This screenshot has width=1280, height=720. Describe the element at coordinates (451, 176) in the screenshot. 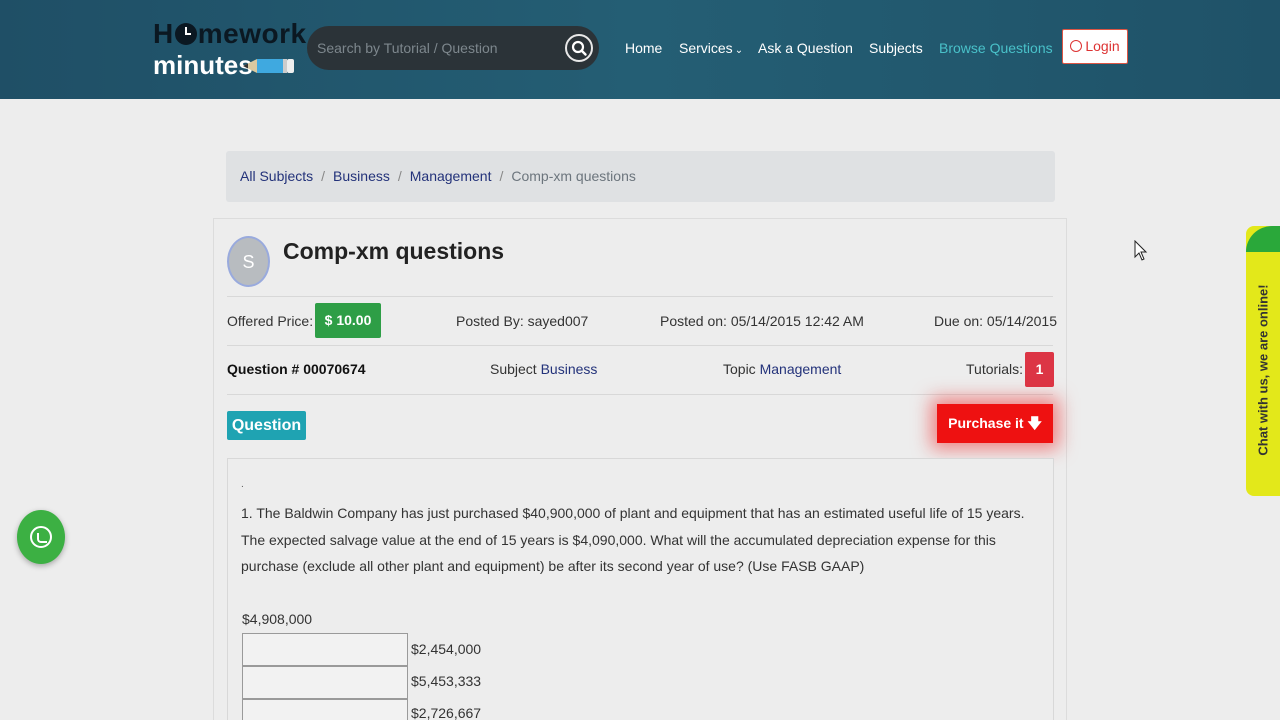

I see `breadcrumb-management: Management` at that location.